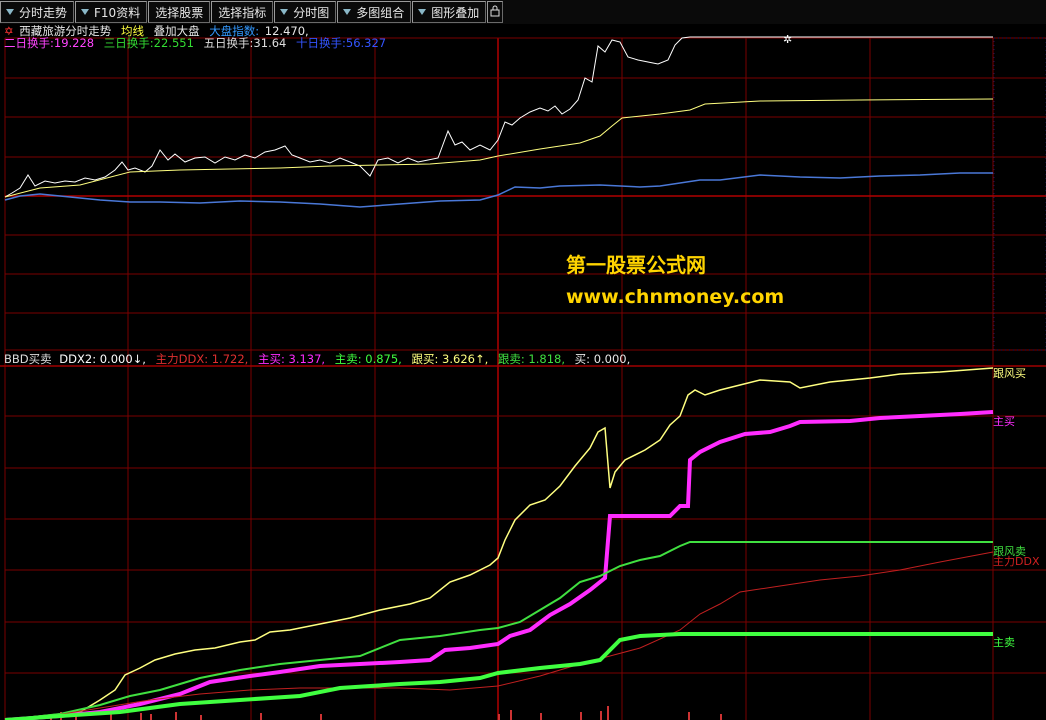 The width and height of the screenshot is (1046, 720). Describe the element at coordinates (636, 265) in the screenshot. I see `watermark-title: 第一股票公式网` at that location.